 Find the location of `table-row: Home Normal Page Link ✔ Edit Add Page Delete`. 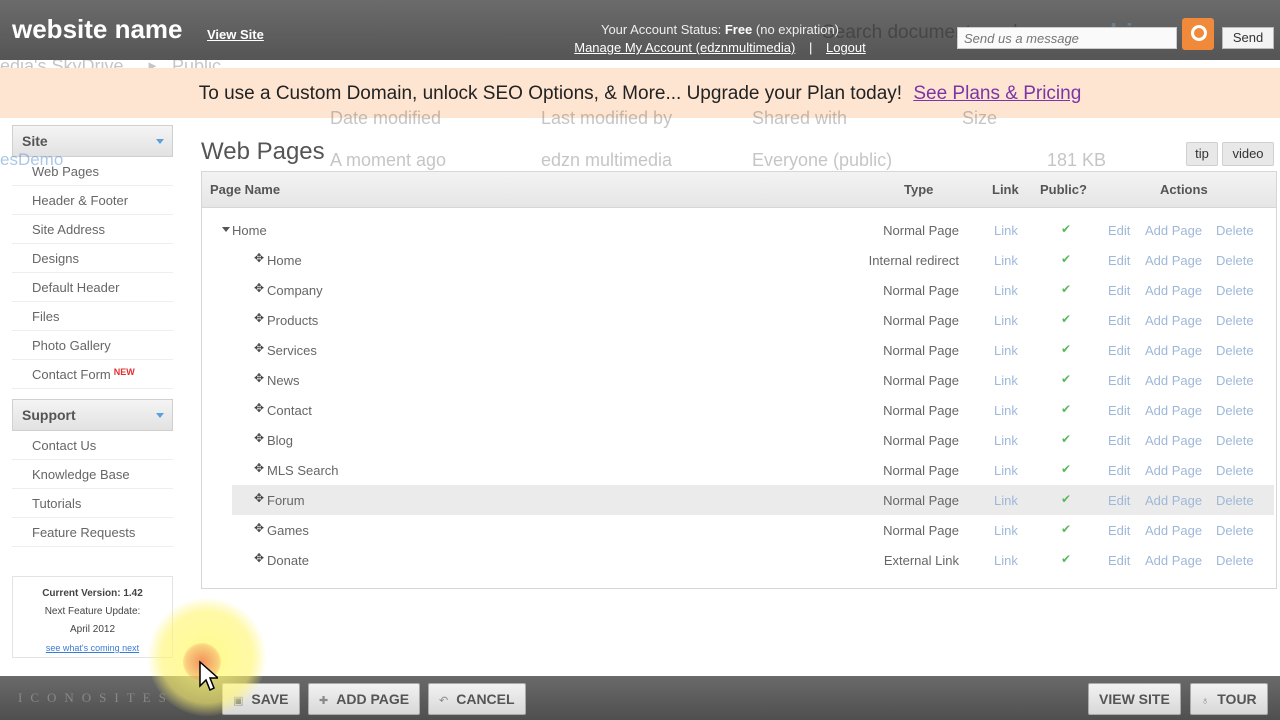

table-row: Home Normal Page Link ✔ Edit Add Page Delete is located at coordinates (748, 230).